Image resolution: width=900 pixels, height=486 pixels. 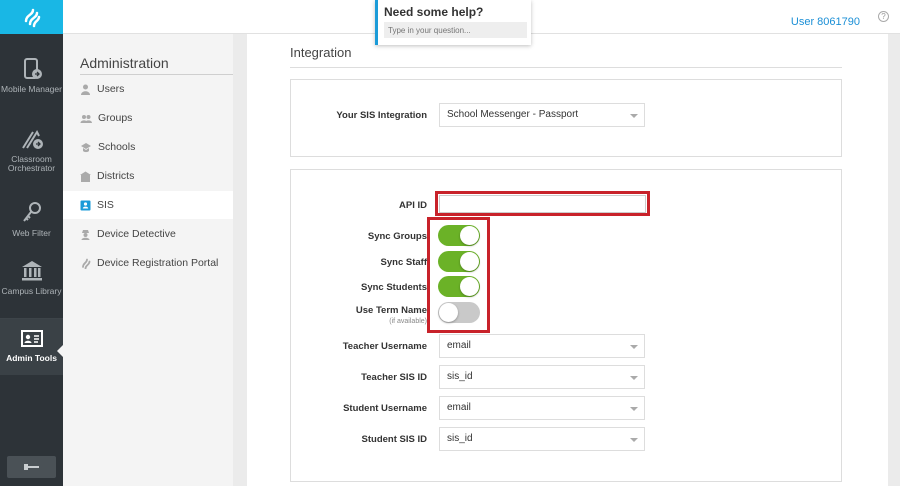 What do you see at coordinates (116, 176) in the screenshot?
I see `sidebar-item-label: Districts` at bounding box center [116, 176].